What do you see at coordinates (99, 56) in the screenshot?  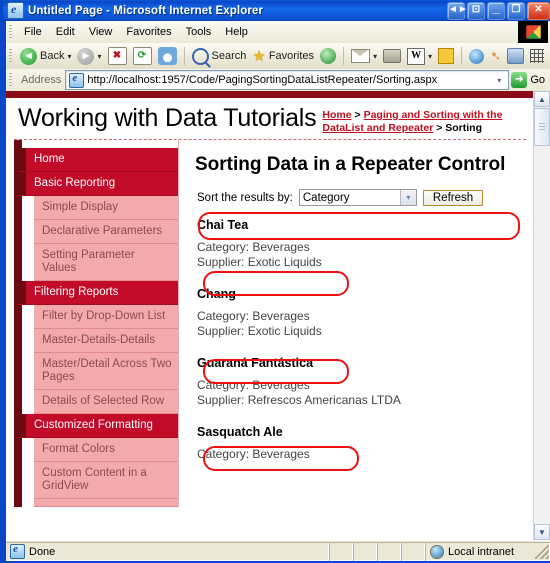 I see `forward-chevron-down-icon: ▾` at bounding box center [99, 56].